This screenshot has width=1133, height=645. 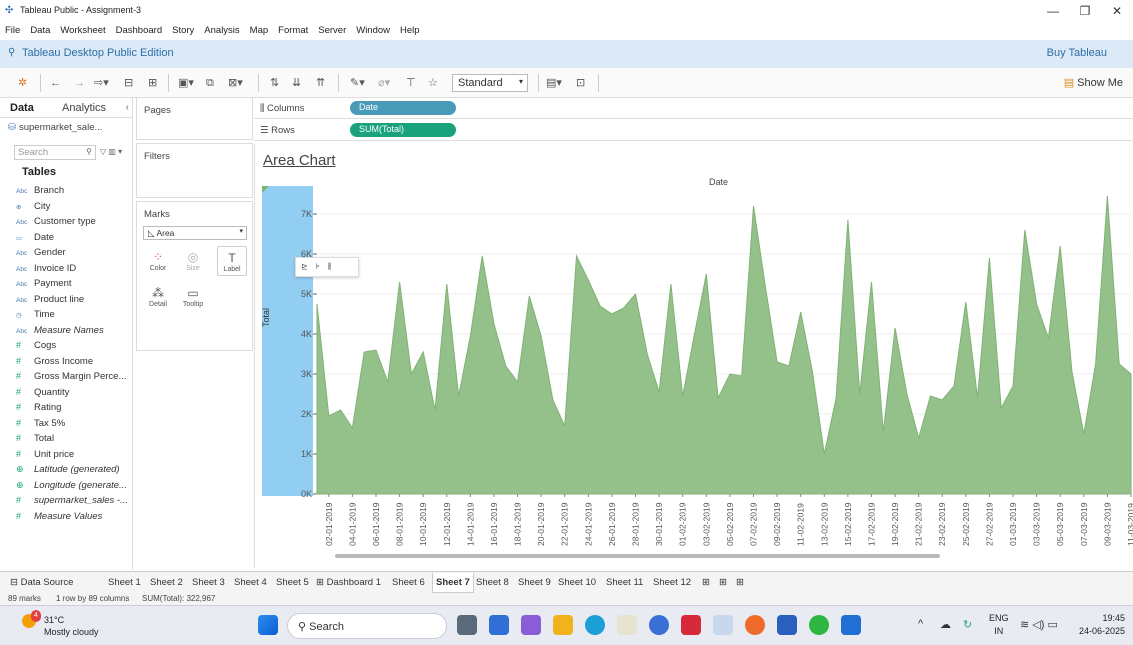 I want to click on field-customer-type: Abc Customer type, so click(x=56, y=223).